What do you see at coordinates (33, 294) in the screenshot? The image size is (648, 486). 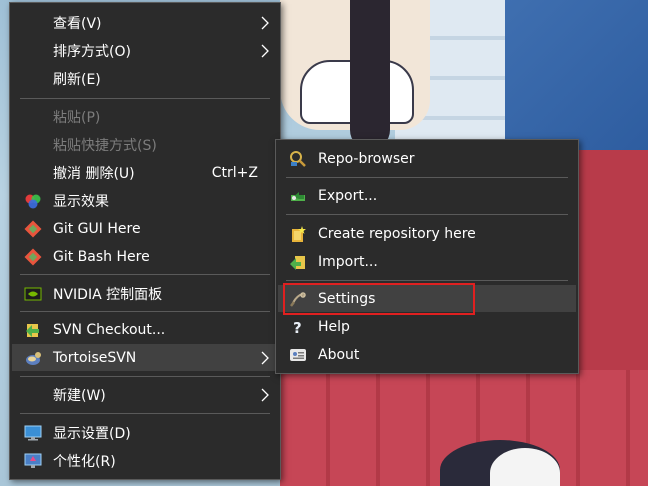 I see `nvidia-icon` at bounding box center [33, 294].